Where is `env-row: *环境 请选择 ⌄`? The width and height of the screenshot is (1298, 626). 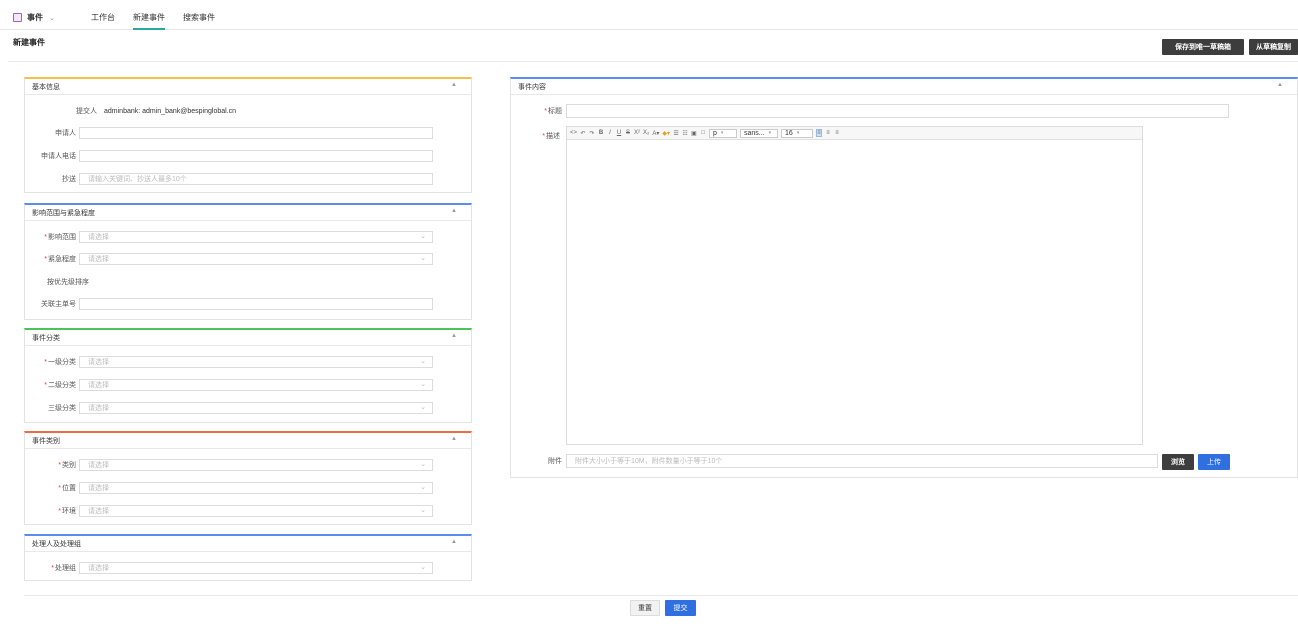 env-row: *环境 请选择 ⌄ is located at coordinates (249, 511).